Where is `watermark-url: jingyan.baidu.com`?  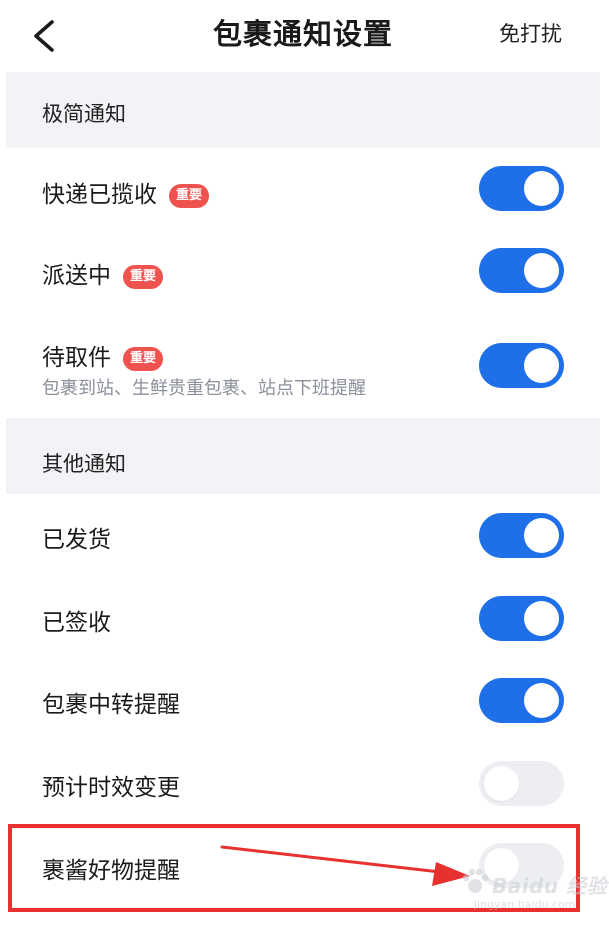 watermark-url: jingyan.baidu.com is located at coordinates (525, 904).